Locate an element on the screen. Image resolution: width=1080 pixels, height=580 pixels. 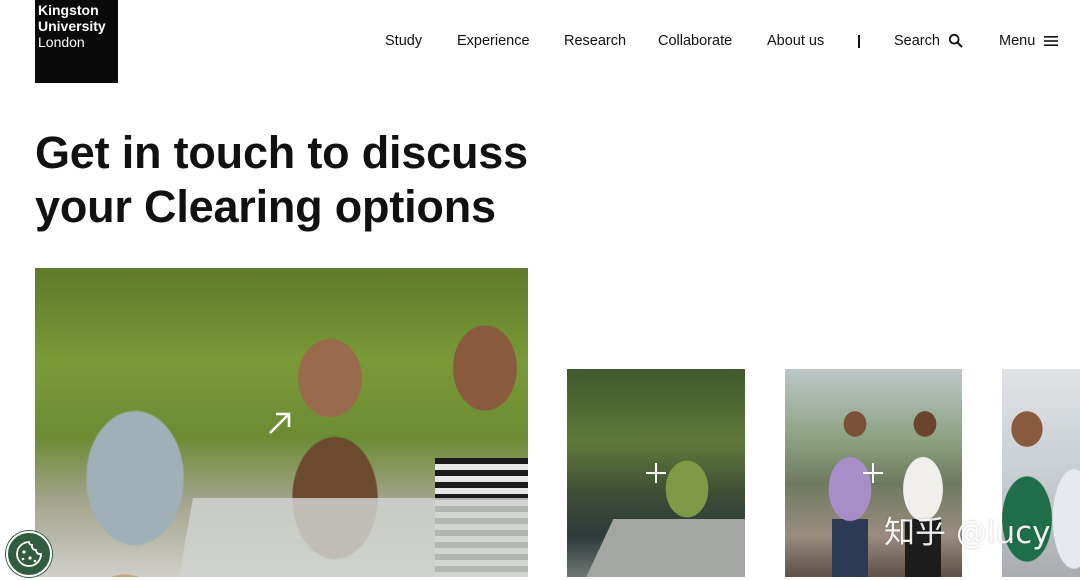
arrow-up-right-icon is located at coordinates (280, 423).